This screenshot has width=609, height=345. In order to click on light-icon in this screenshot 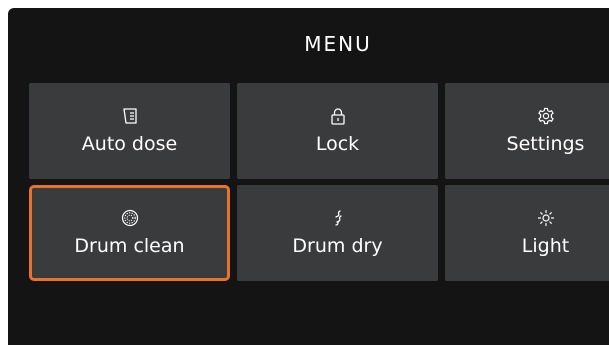, I will do `click(546, 218)`.